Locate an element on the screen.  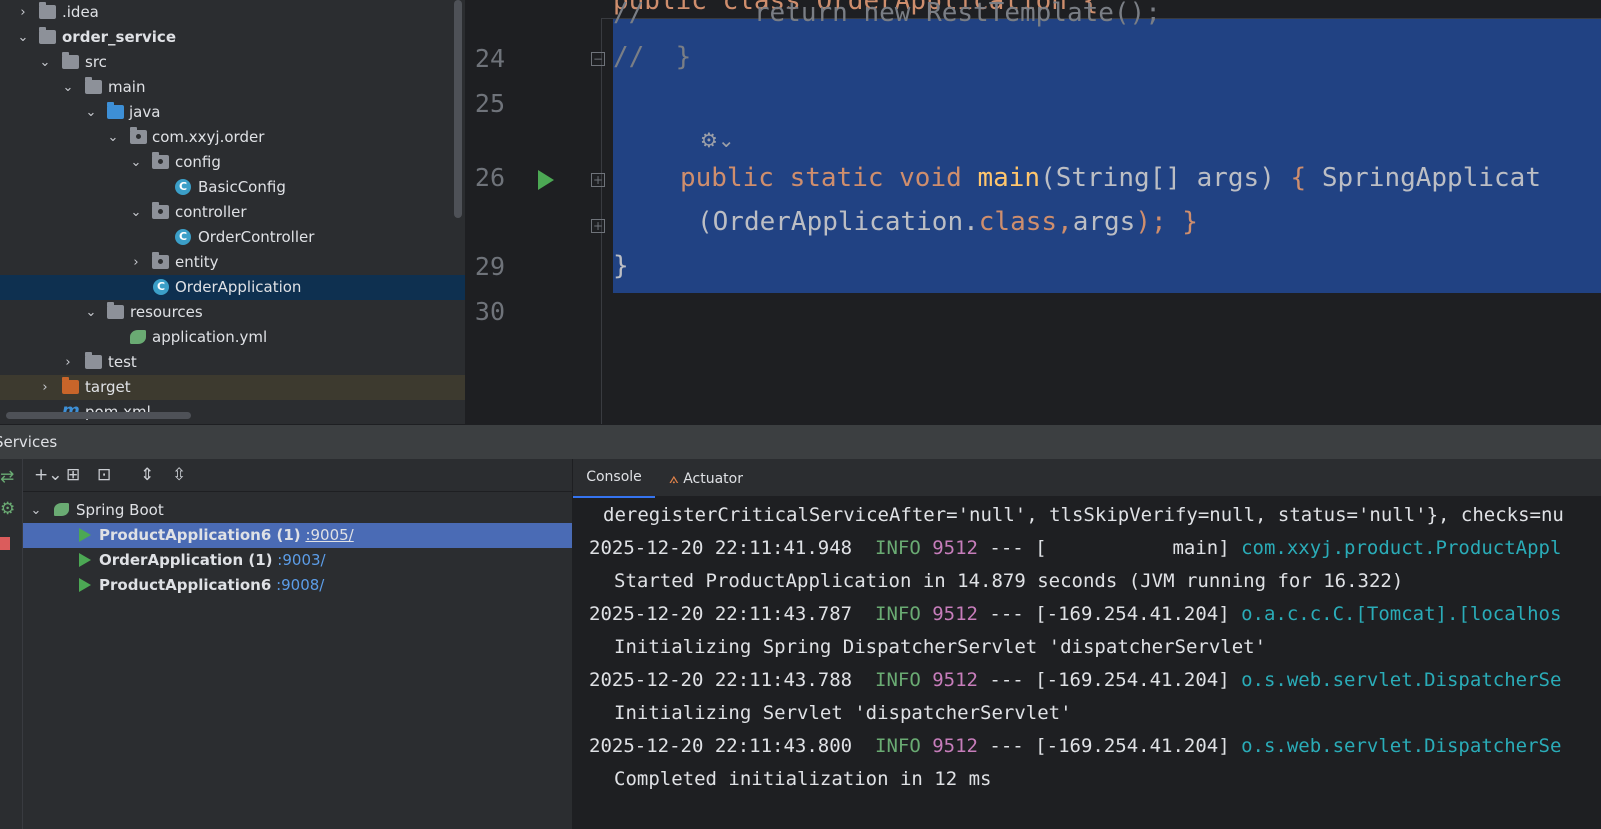
resources-folder-icon is located at coordinates (115, 310).